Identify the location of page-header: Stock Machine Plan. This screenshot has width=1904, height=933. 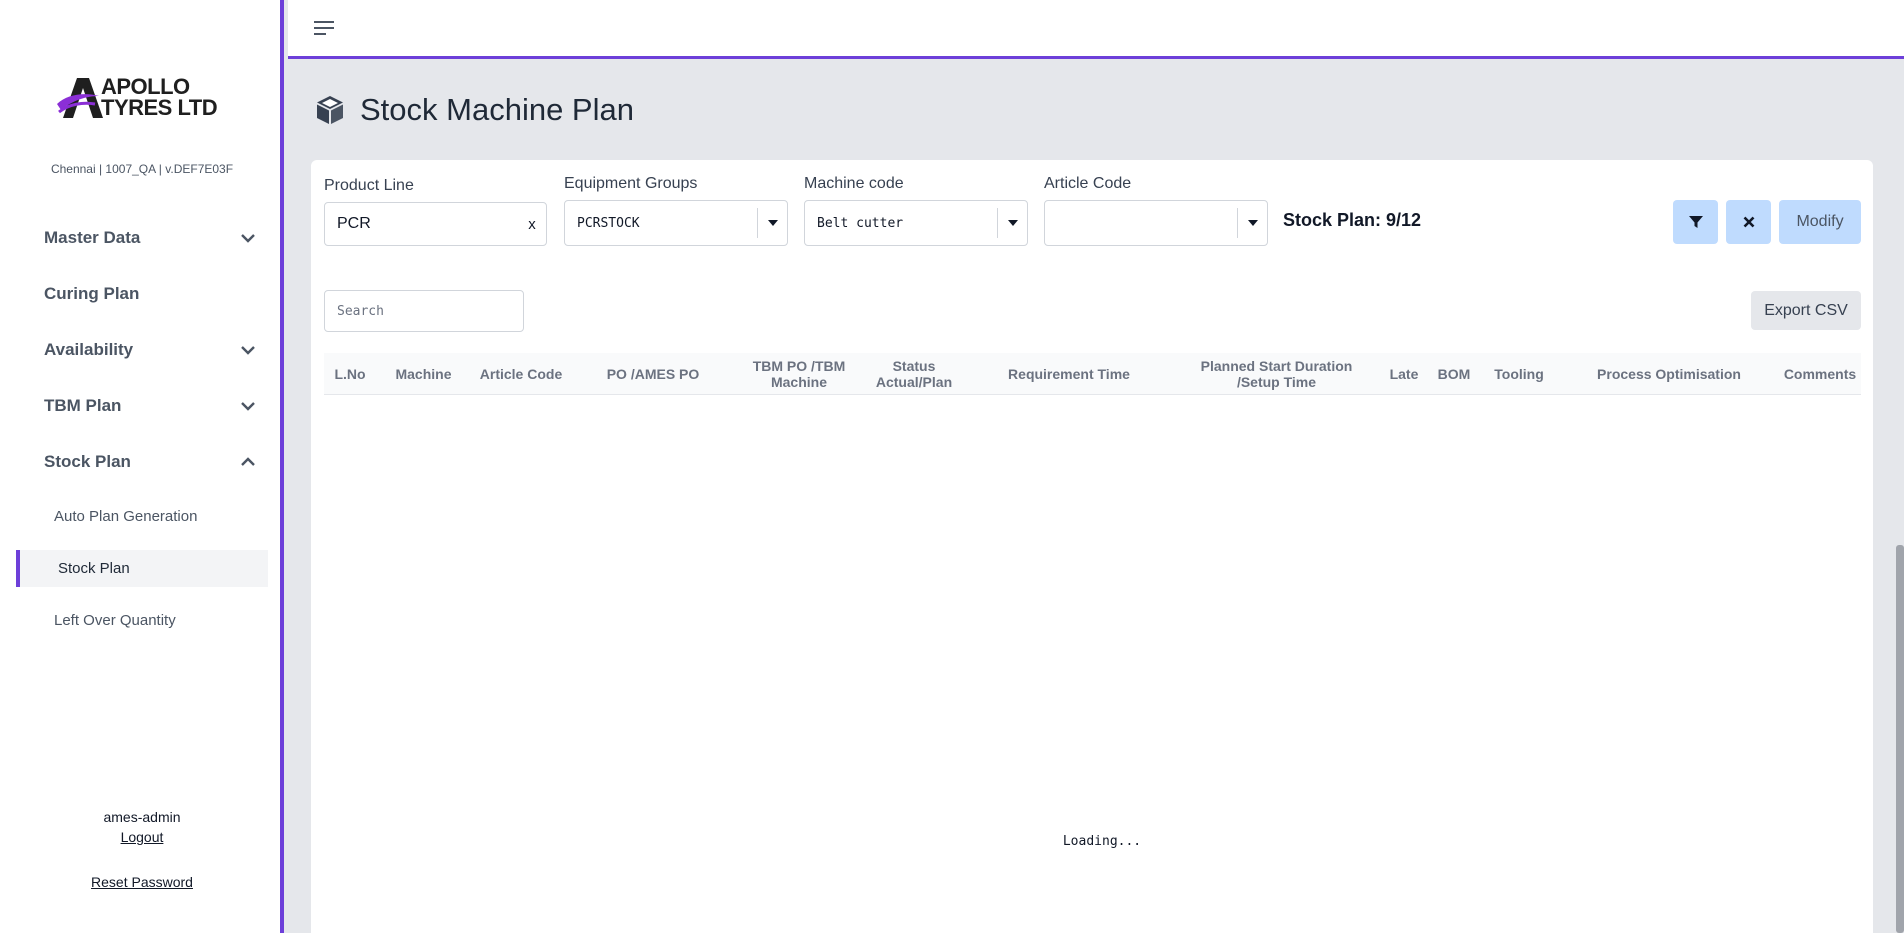
(475, 110).